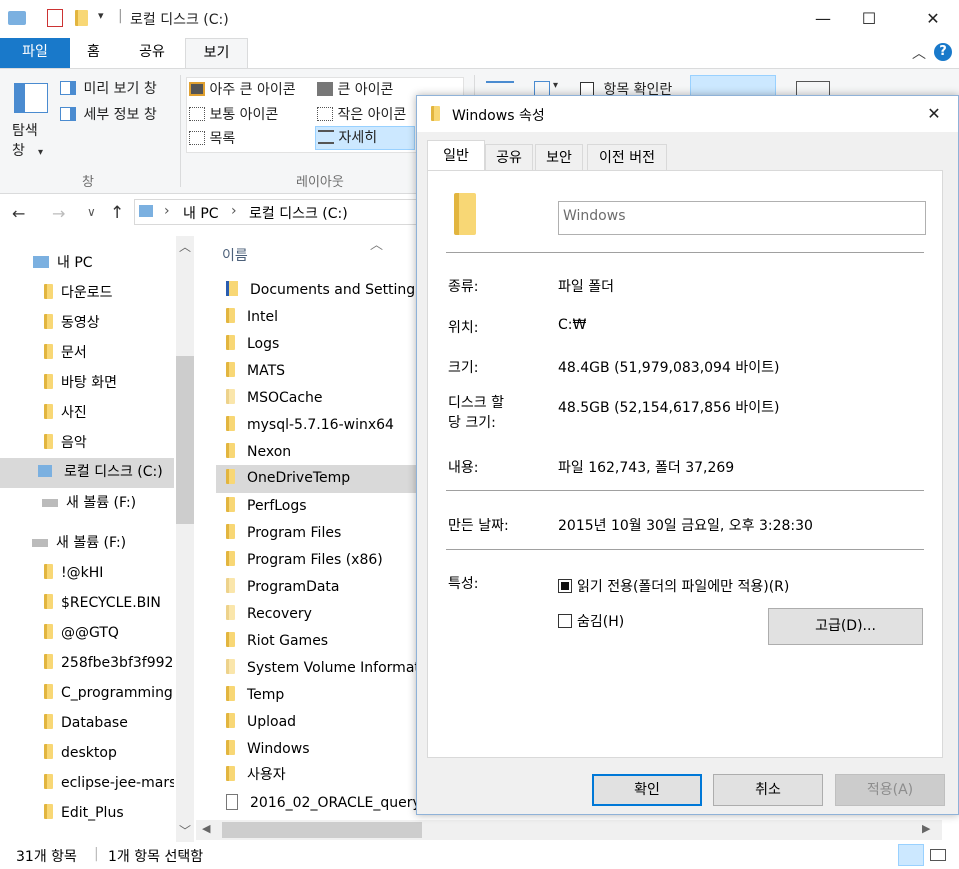  Describe the element at coordinates (319, 803) in the screenshot. I see `list-item: 2016_02_ORACLE_query,s` at that location.